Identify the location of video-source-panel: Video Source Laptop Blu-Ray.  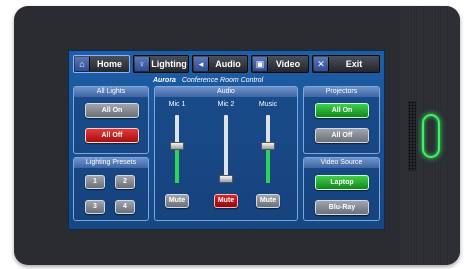
(341, 189).